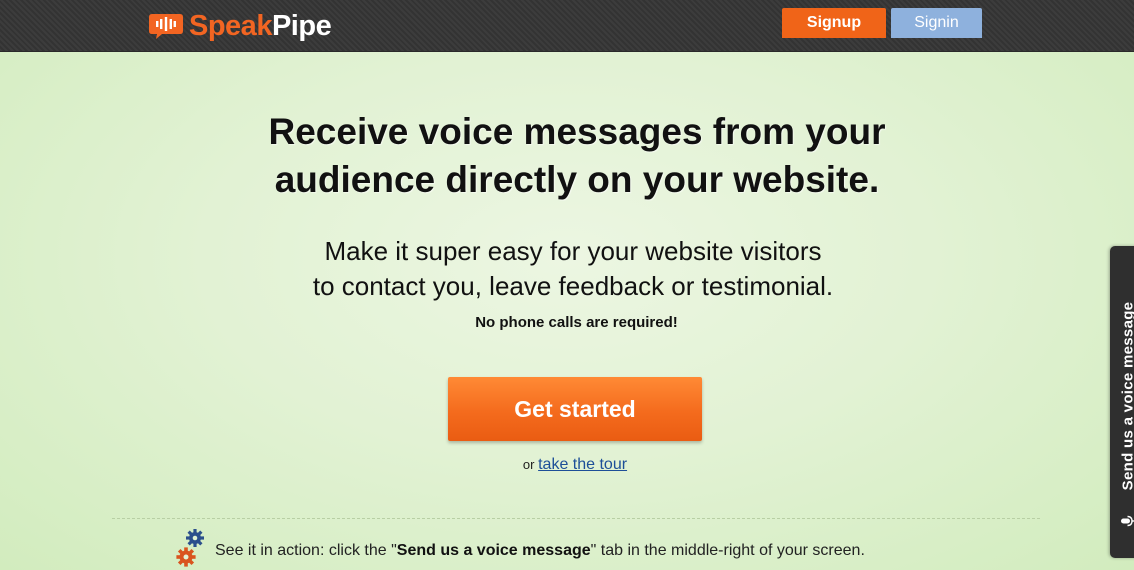  Describe the element at coordinates (834, 23) in the screenshot. I see `signup-button: Signup` at that location.